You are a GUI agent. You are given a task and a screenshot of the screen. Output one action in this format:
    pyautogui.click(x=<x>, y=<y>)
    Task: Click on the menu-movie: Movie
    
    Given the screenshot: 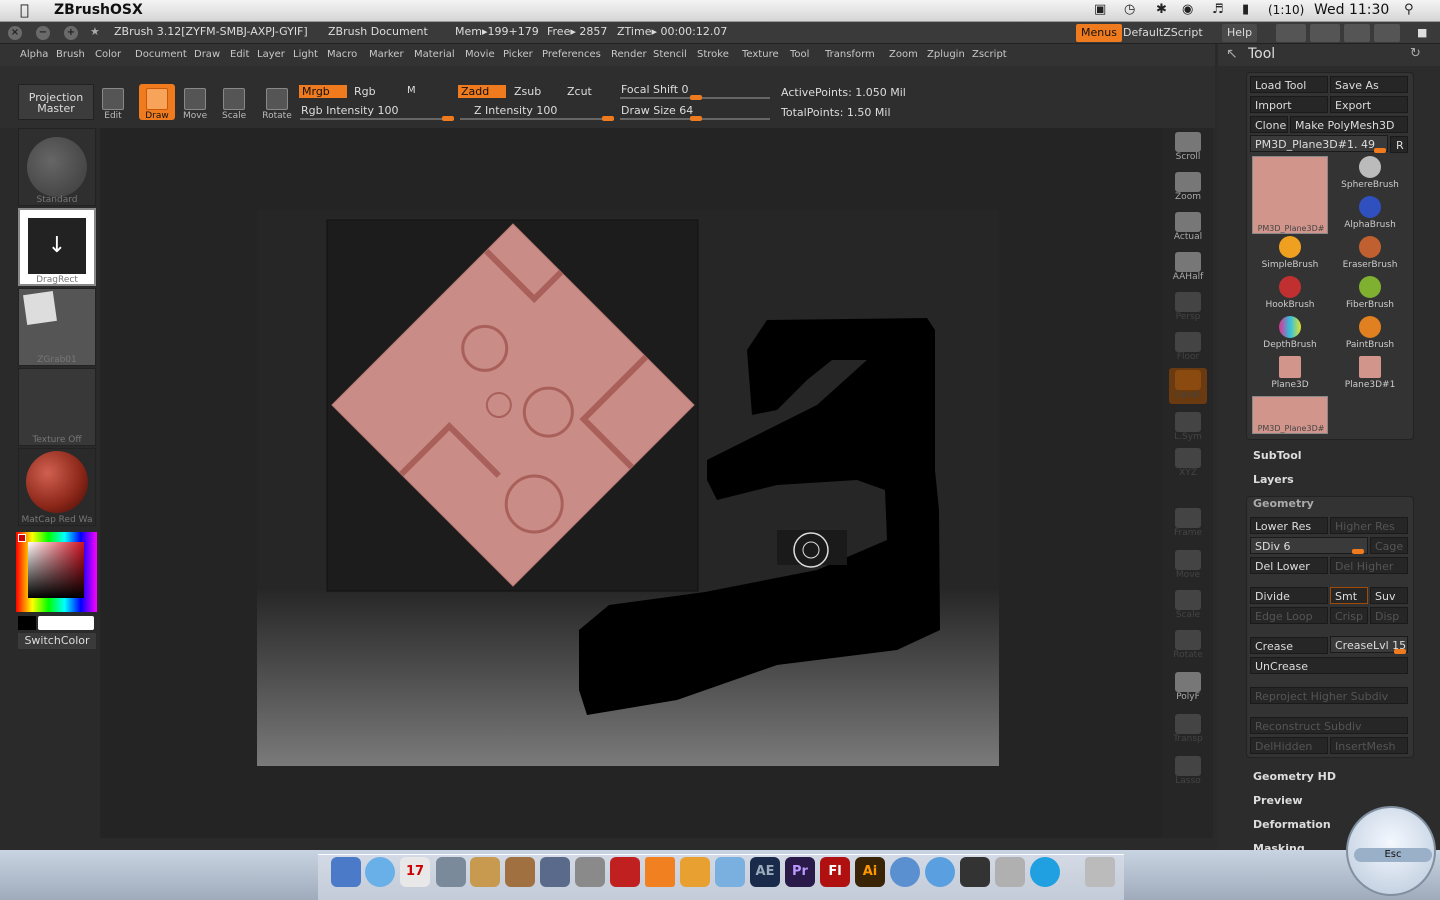 What is the action you would take?
    pyautogui.click(x=480, y=54)
    